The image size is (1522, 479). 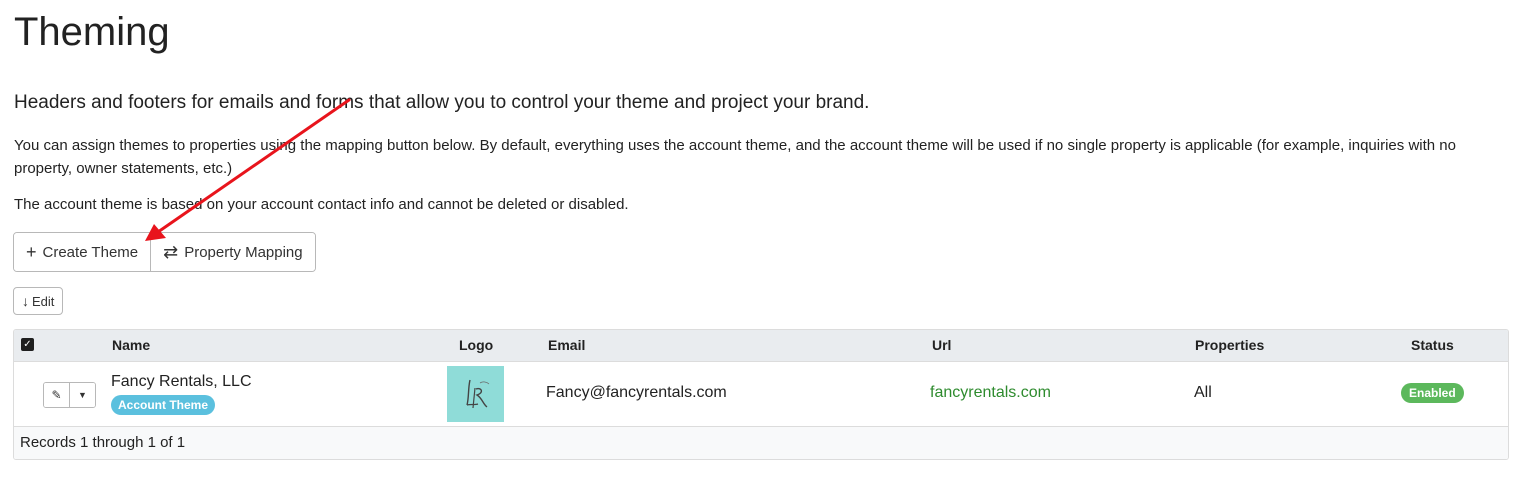 I want to click on plus-icon: +, so click(x=31, y=252).